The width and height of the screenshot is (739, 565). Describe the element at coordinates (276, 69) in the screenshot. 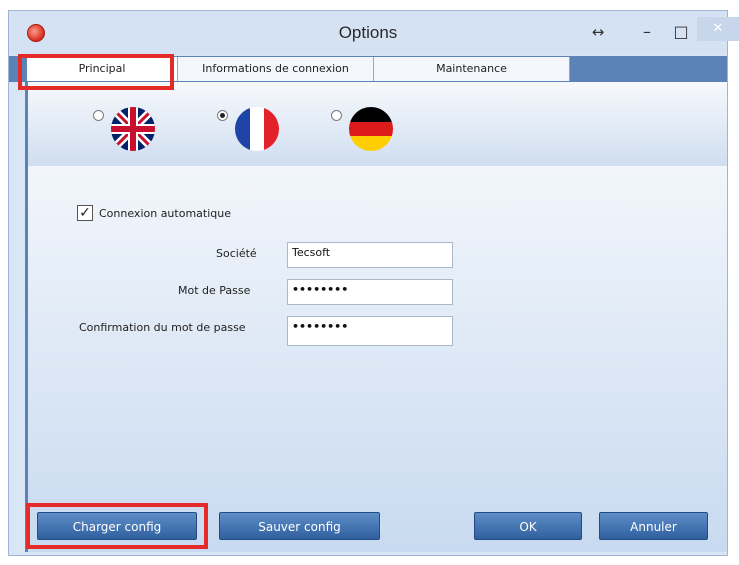

I see `tab-informations-connexion: Informations de connexion` at that location.